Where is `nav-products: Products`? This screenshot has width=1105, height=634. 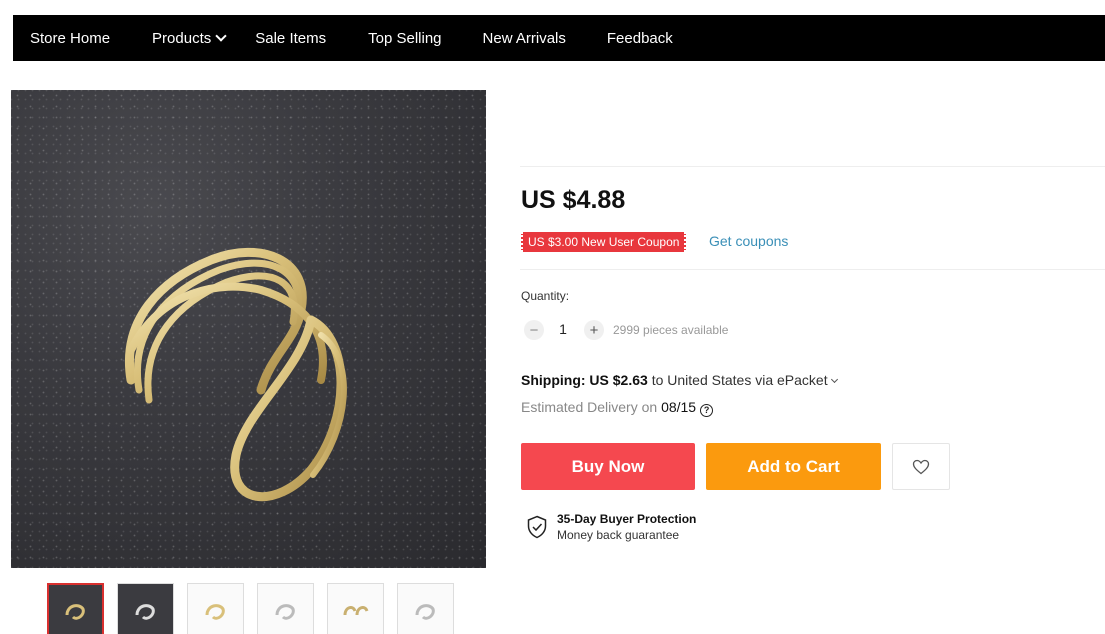
nav-products: Products is located at coordinates (189, 38).